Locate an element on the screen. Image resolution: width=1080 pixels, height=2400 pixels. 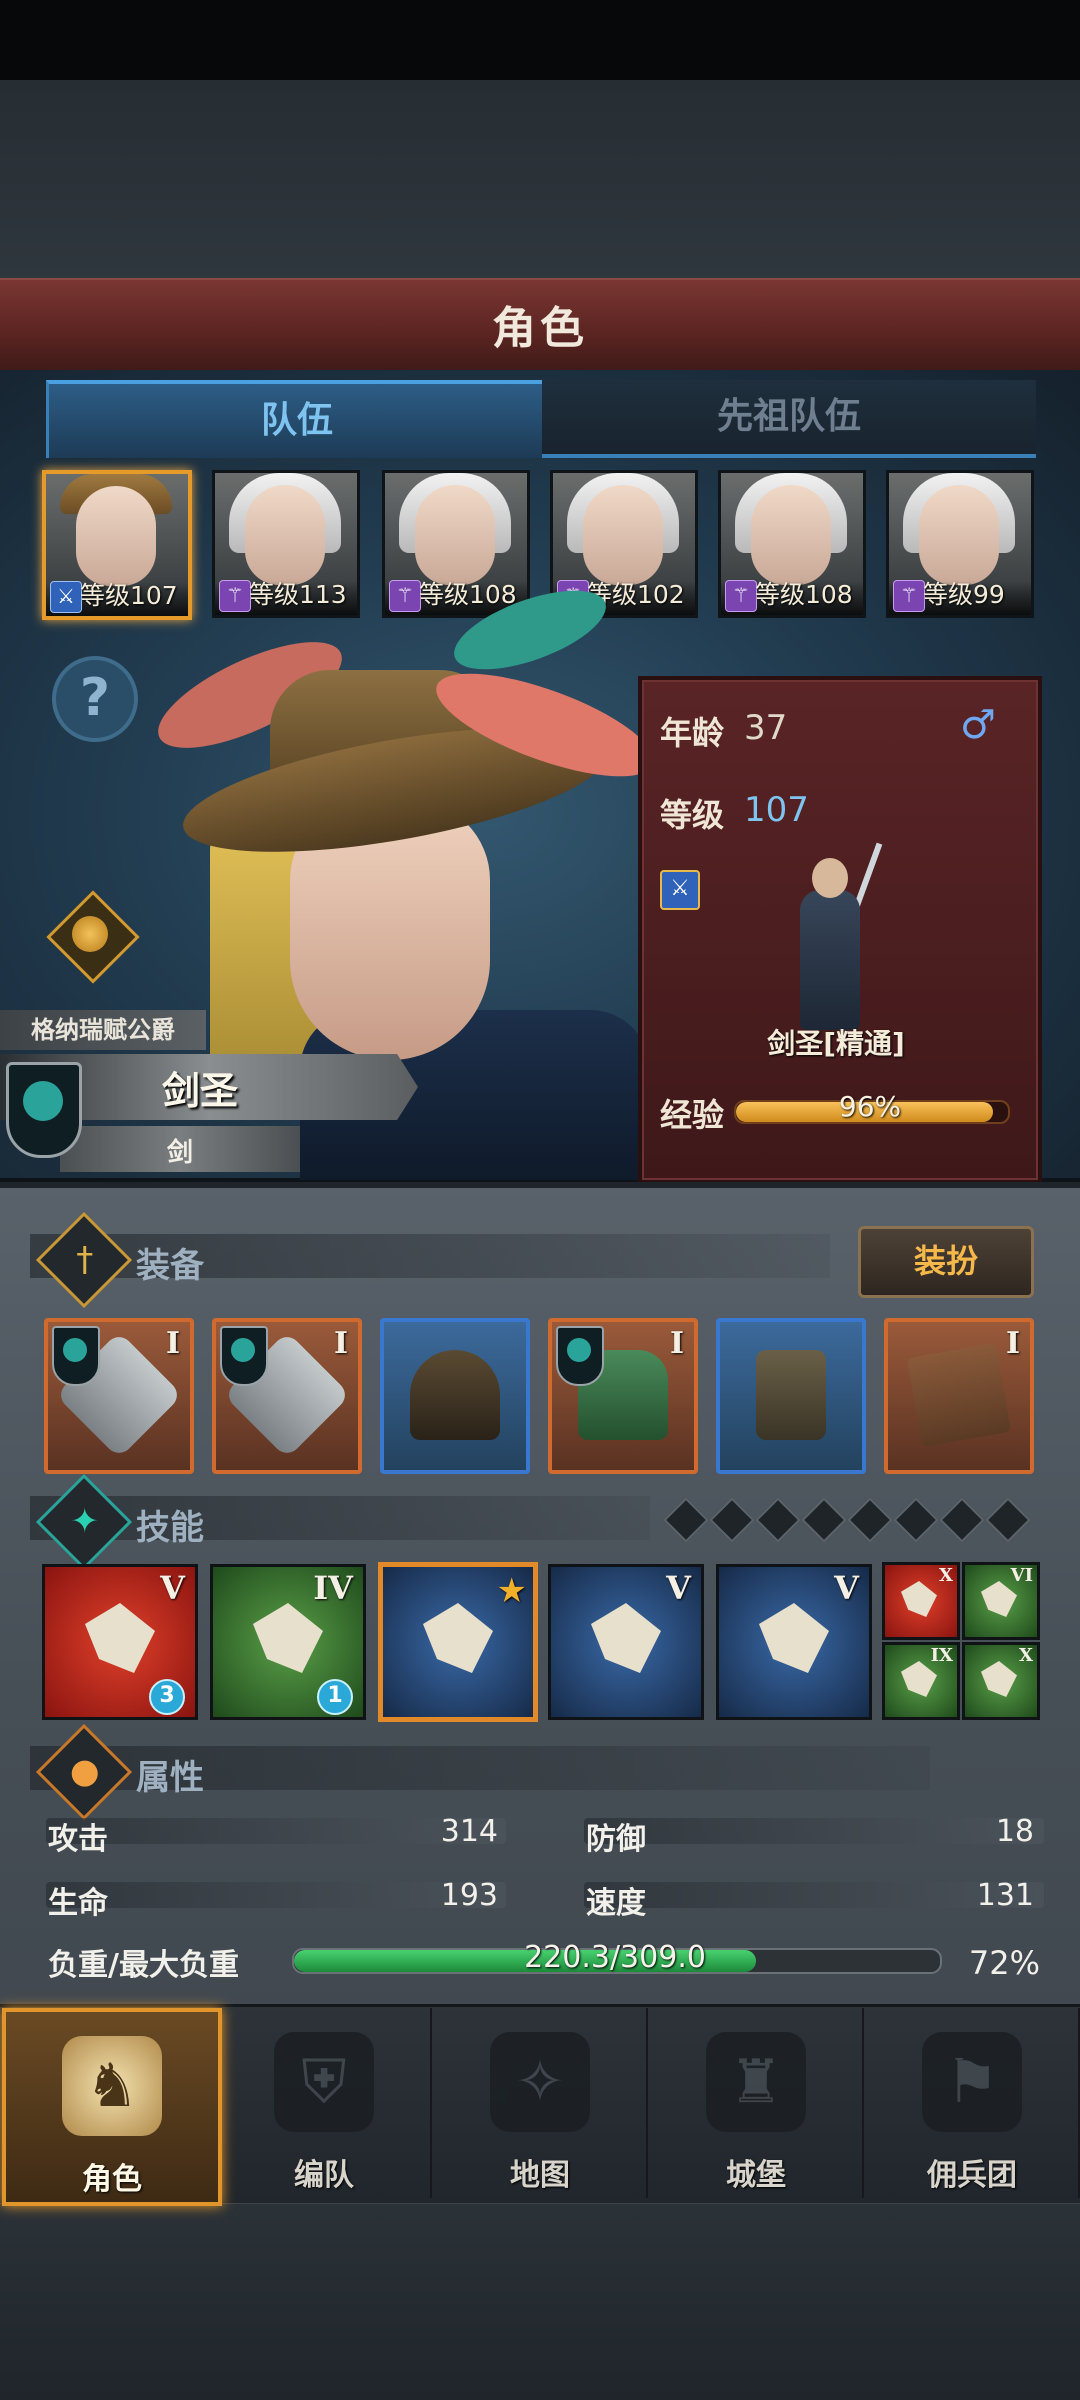
burst-icon is located at coordinates (919, 1679).